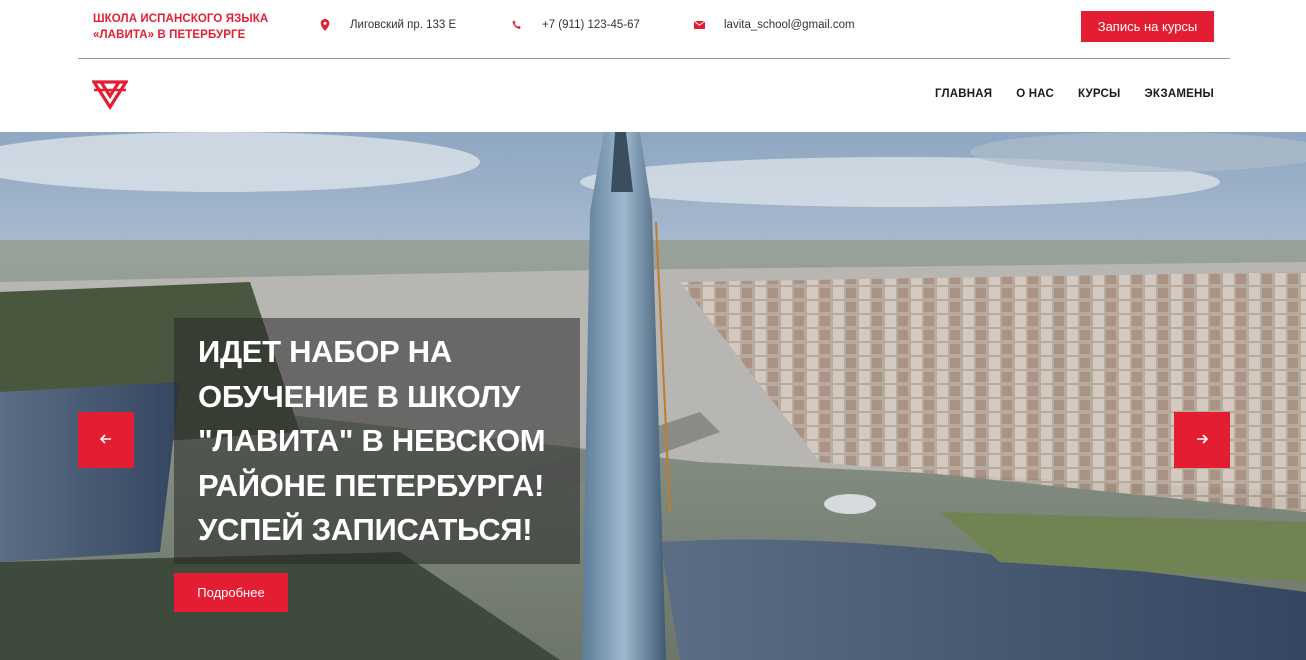 This screenshot has height=660, width=1306. I want to click on signup-button: Запись на курсы, so click(1147, 26).